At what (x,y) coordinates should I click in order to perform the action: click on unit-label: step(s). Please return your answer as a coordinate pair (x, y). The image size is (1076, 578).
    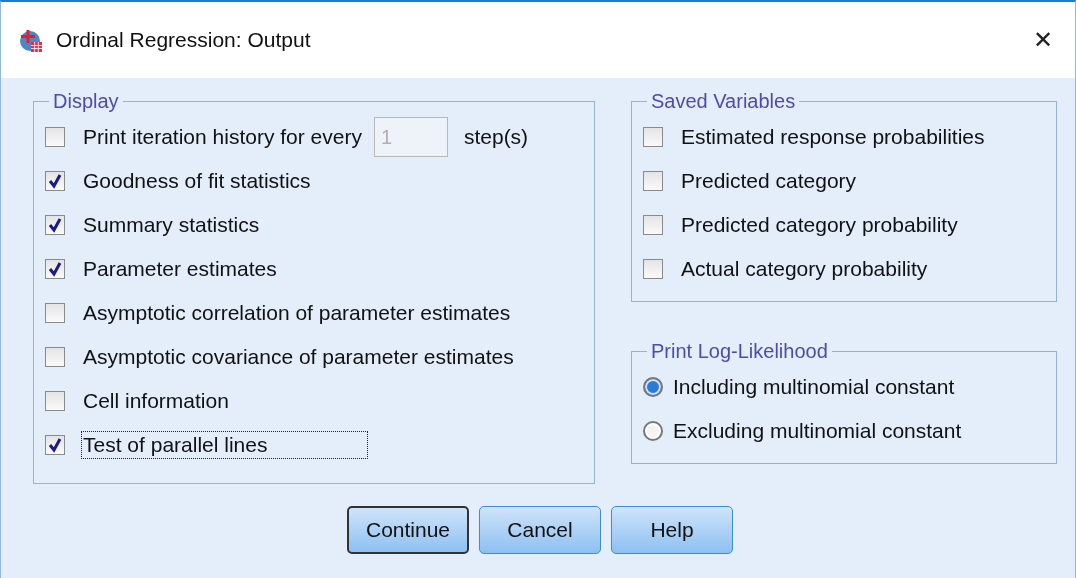
    Looking at the image, I should click on (496, 137).